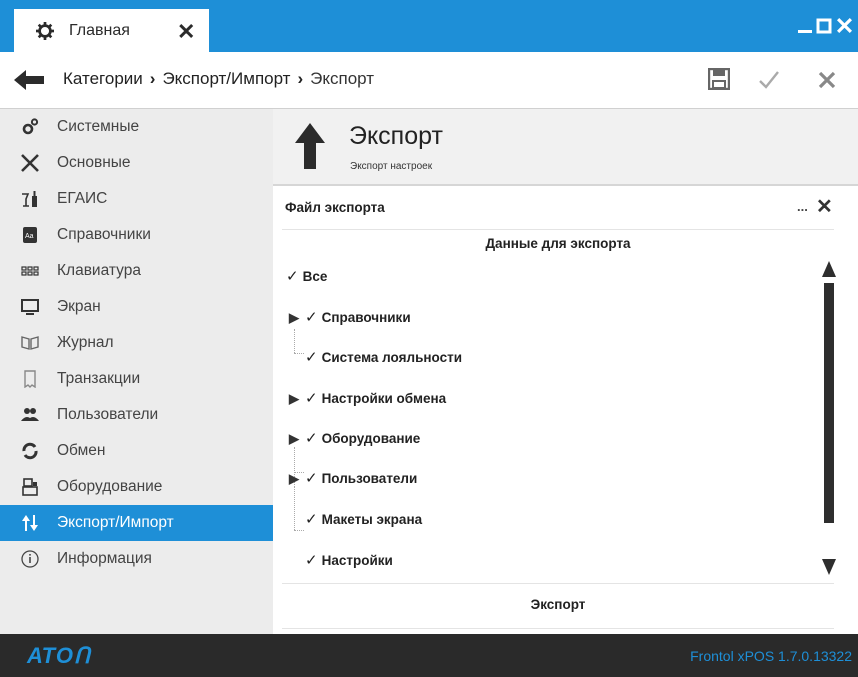 The image size is (858, 677). I want to click on maximize-icon, so click(824, 26).